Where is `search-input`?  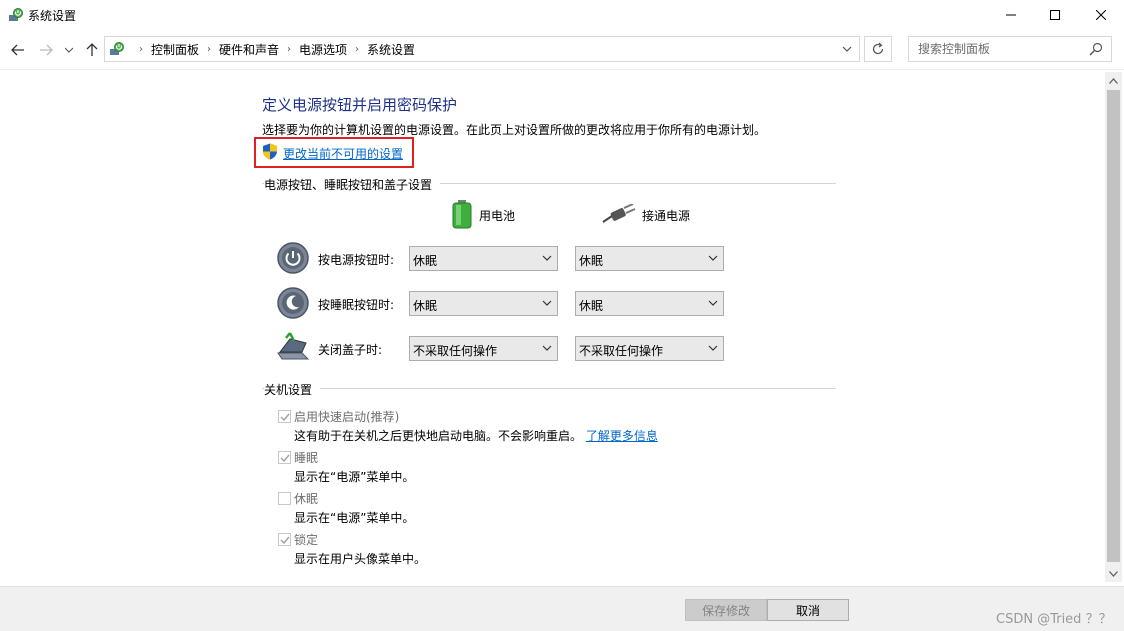 search-input is located at coordinates (998, 49).